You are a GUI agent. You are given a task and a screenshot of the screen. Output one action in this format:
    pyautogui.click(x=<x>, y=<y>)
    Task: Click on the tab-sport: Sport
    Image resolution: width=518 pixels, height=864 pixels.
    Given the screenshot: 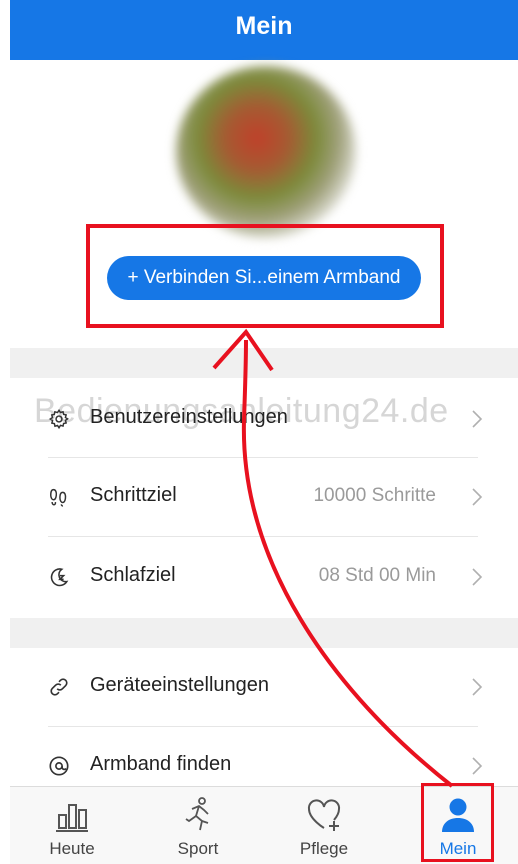 What is the action you would take?
    pyautogui.click(x=198, y=825)
    